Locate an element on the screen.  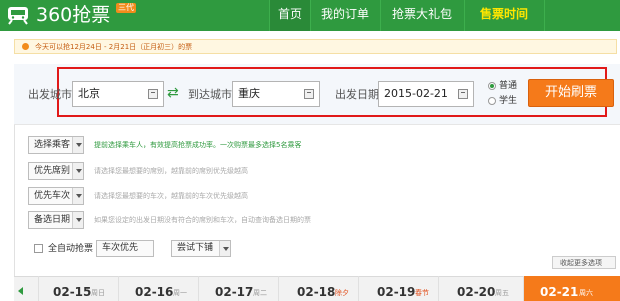
date-tab: 02-15 周日 is located at coordinates (77, 288).